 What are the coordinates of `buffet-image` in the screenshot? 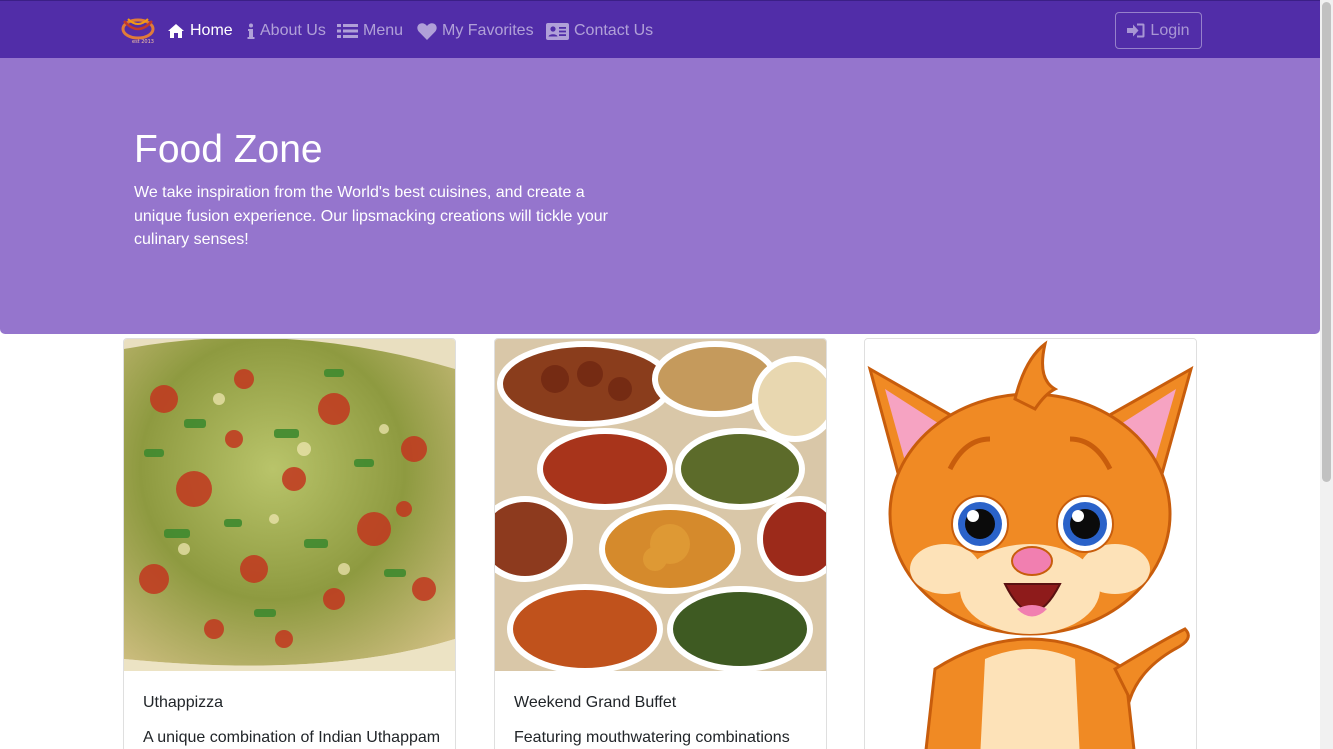 It's located at (660, 505).